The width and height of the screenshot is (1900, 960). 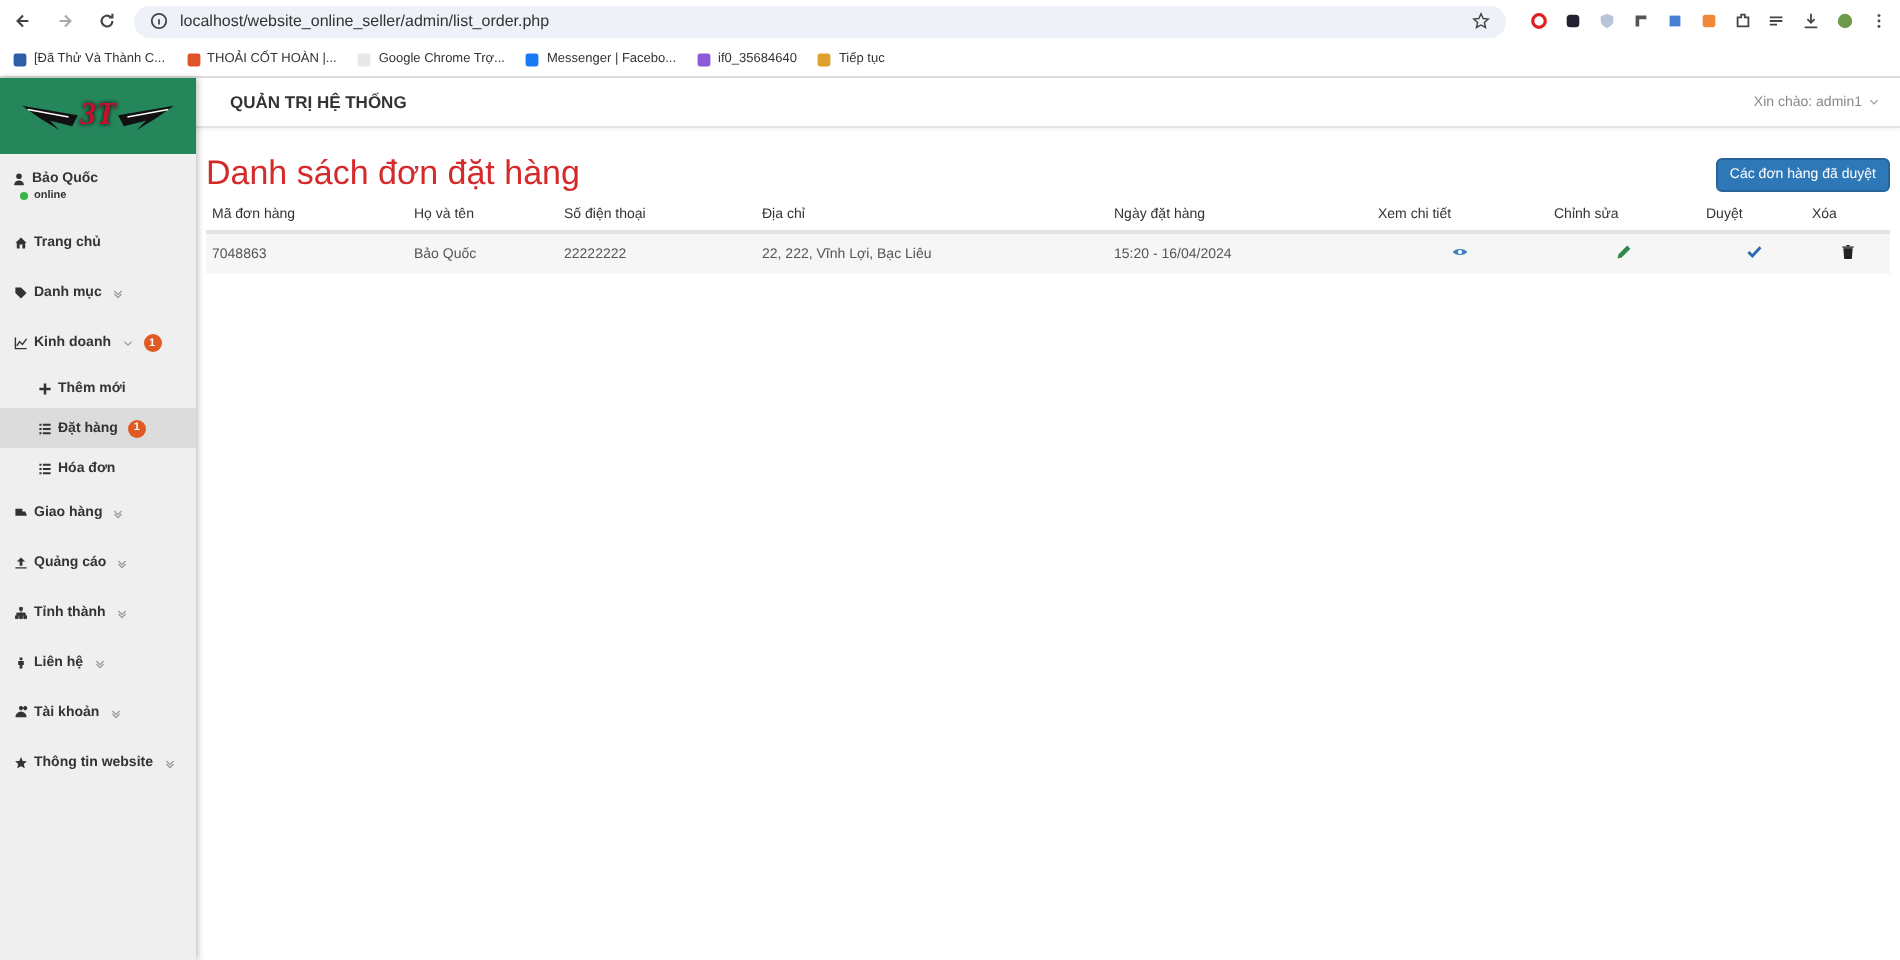 I want to click on reload-icon, so click(x=107, y=21).